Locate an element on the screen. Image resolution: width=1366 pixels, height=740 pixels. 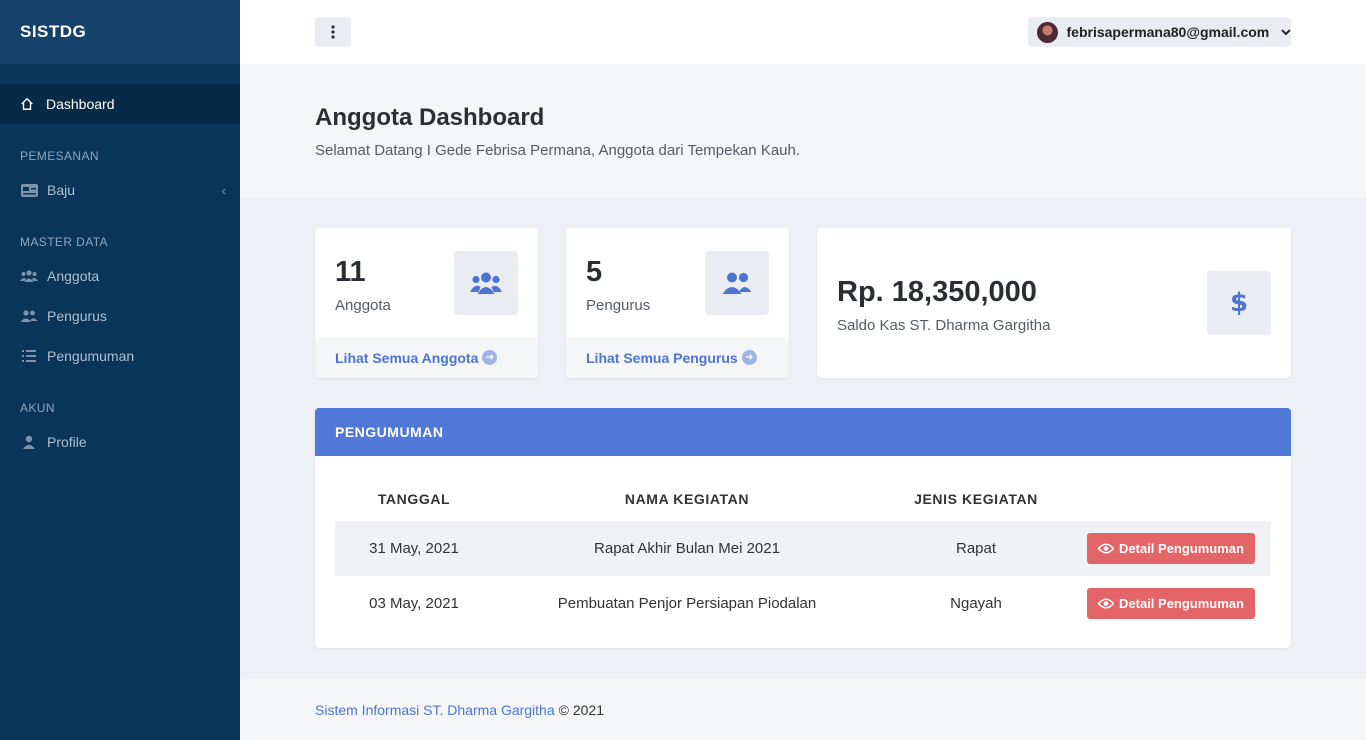
column-header-nama-kegiatan: NAMA KEGIATAN is located at coordinates (687, 499).